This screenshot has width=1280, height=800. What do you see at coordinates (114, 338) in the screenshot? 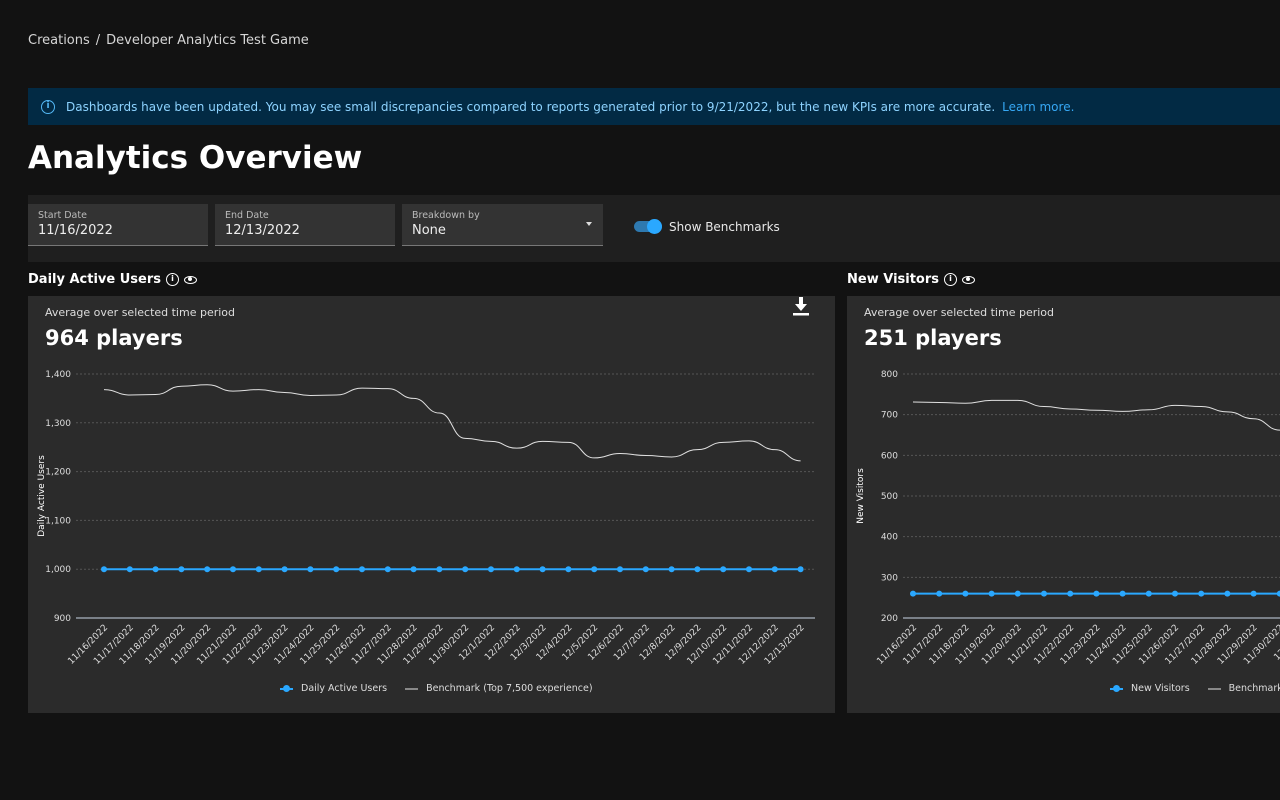
I see `dau-value: 964 players` at bounding box center [114, 338].